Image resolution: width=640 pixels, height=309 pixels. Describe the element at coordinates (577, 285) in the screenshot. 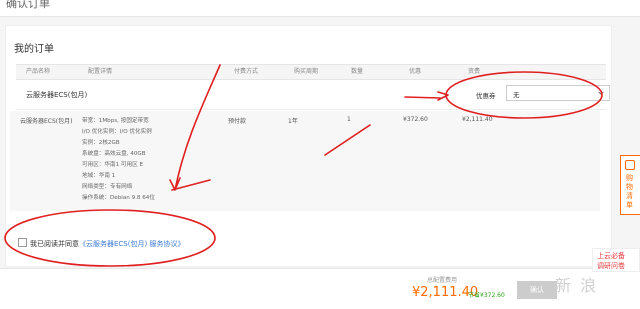

I see `watermark: 新 浪` at that location.